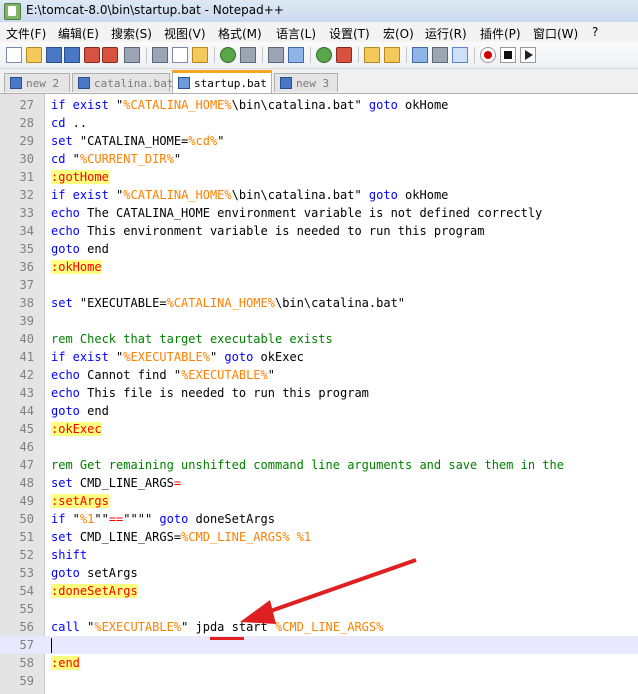 The width and height of the screenshot is (638, 694). Describe the element at coordinates (26, 447) in the screenshot. I see `line-number: 46` at that location.